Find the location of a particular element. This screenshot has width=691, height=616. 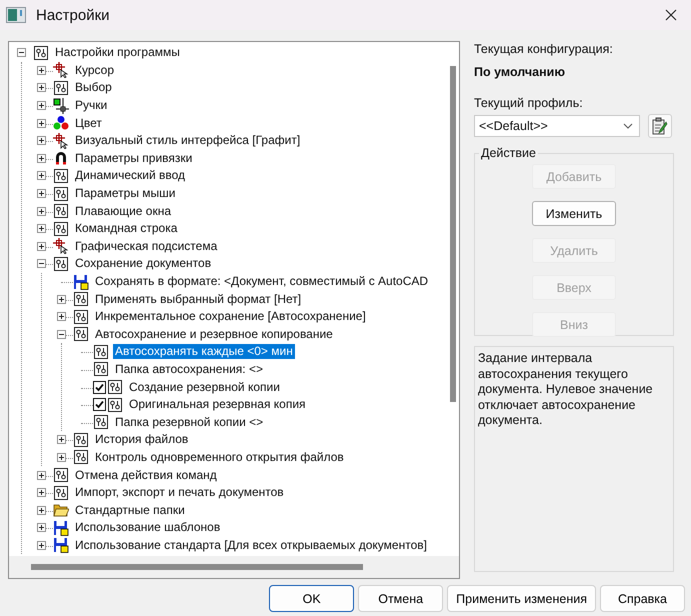

app-icon is located at coordinates (16, 15).